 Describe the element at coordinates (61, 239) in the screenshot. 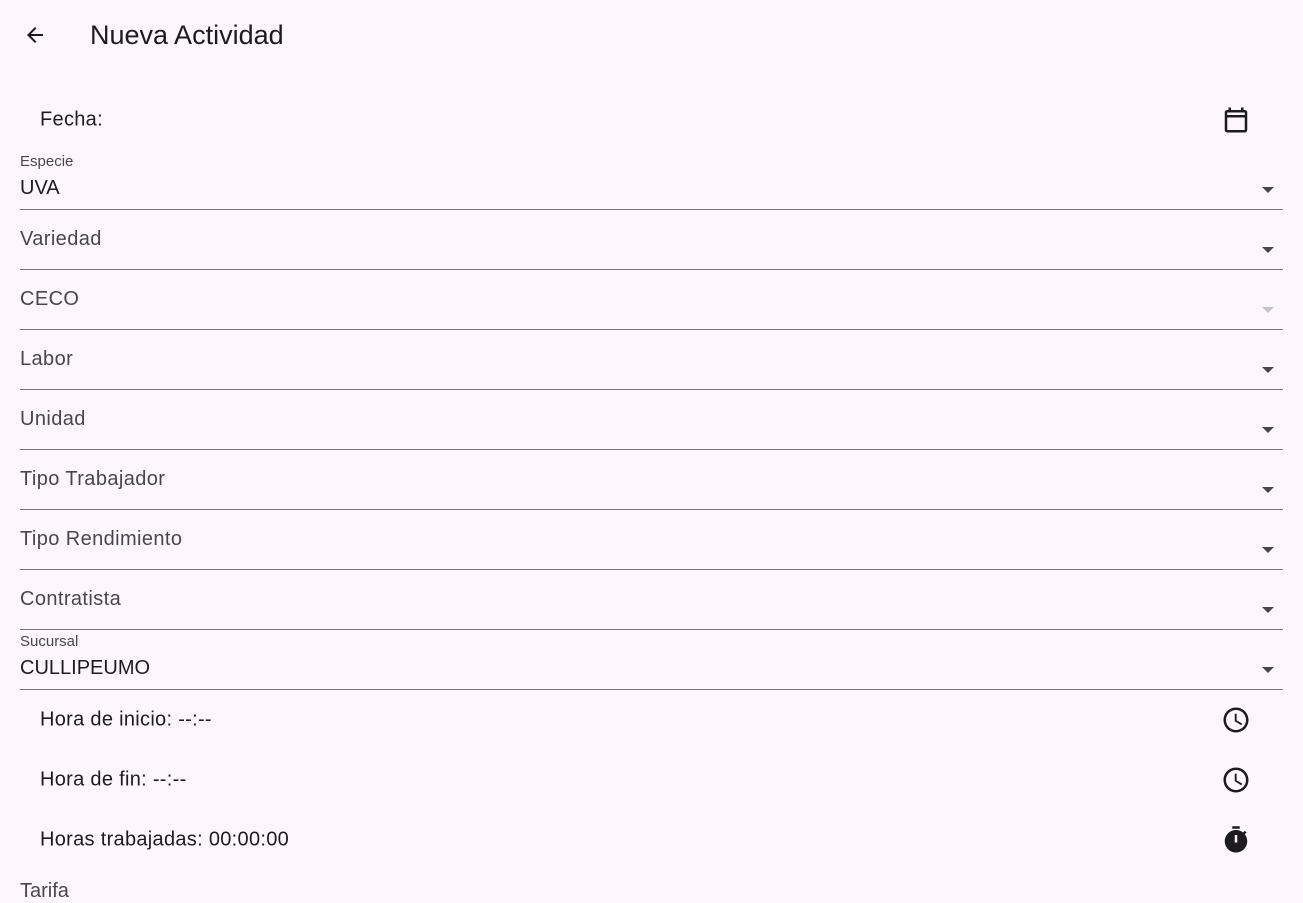

I see `variedad-label: Variedad` at that location.